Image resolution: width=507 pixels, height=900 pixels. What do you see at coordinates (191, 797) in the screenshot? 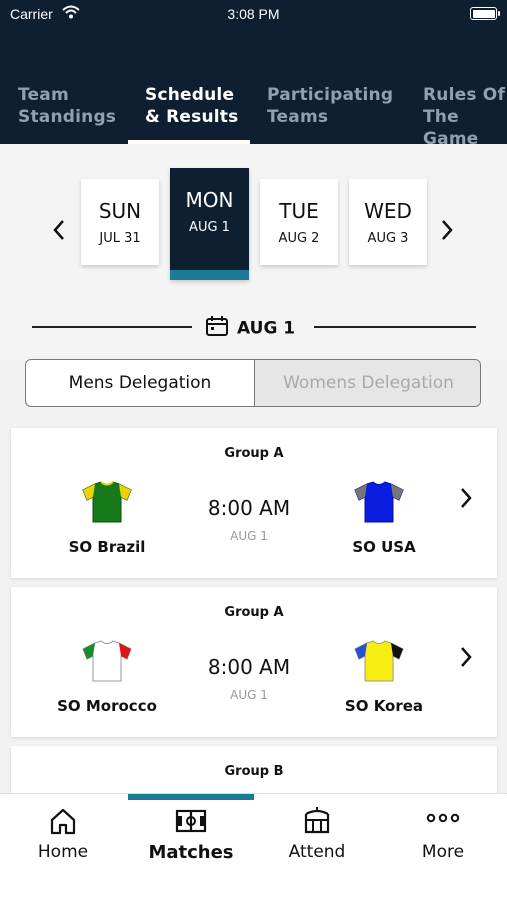
I see `active-nav-indicator` at bounding box center [191, 797].